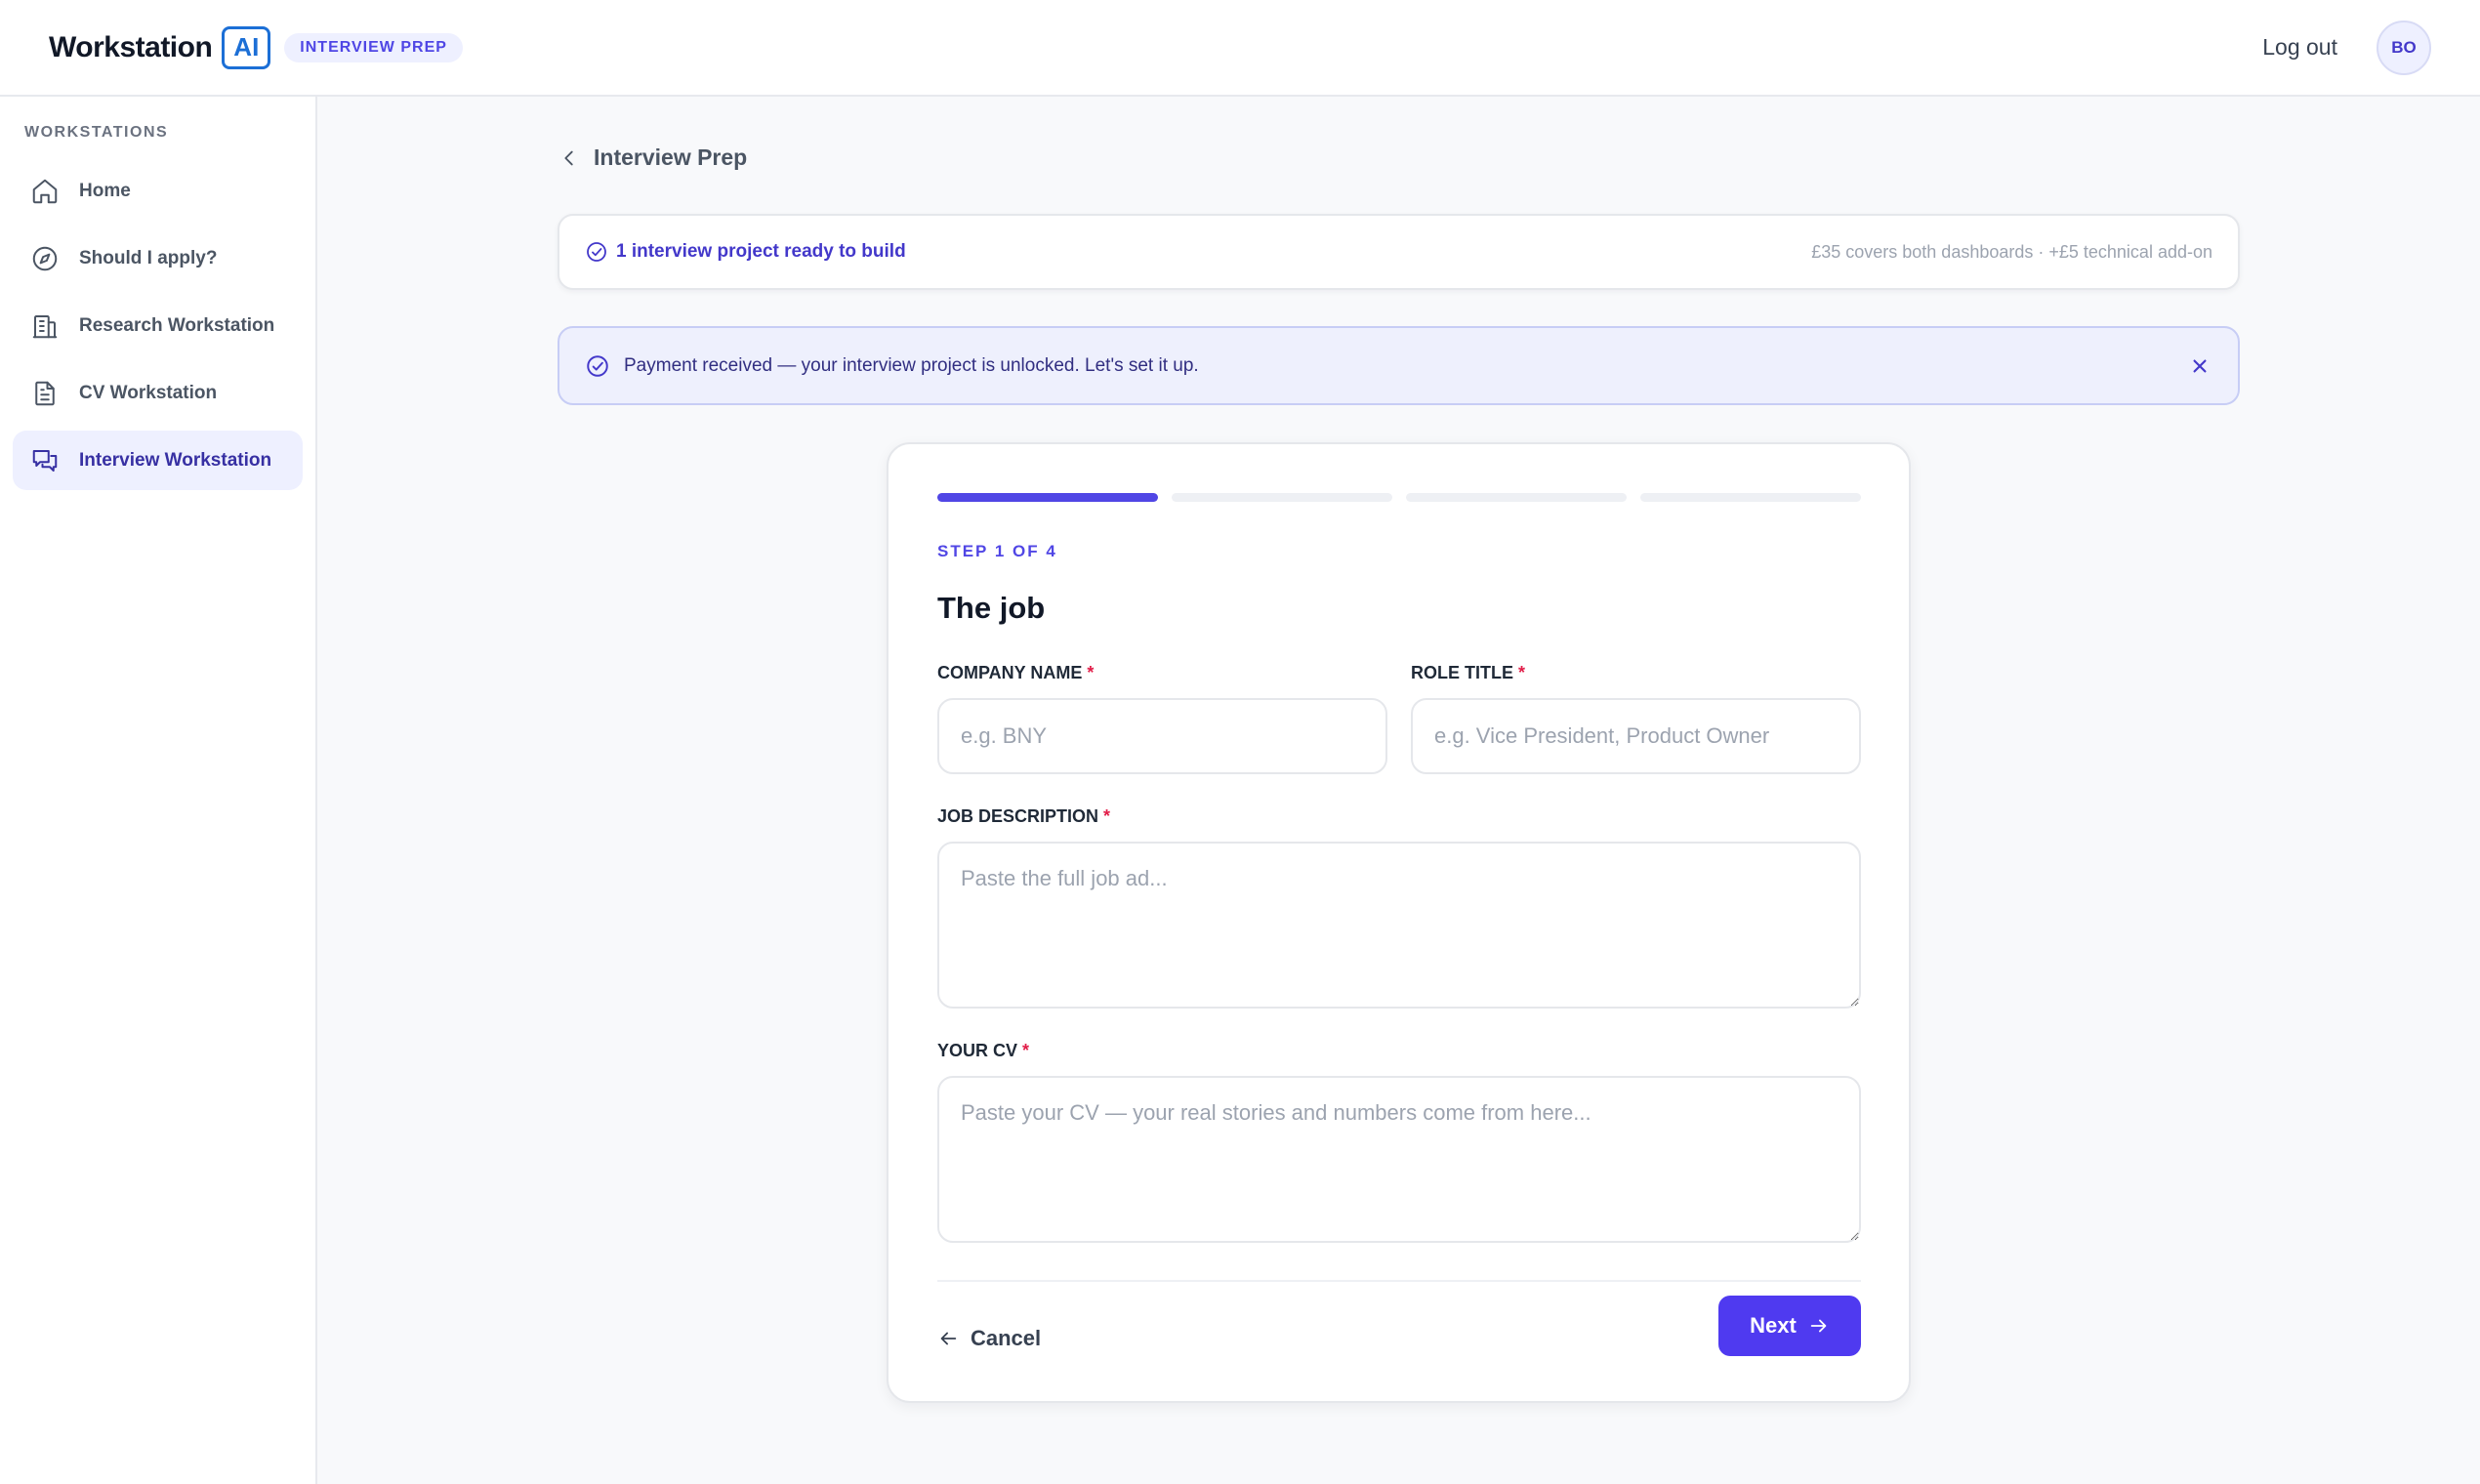 This screenshot has height=1484, width=2480. What do you see at coordinates (2404, 48) in the screenshot?
I see `avatar: BO` at bounding box center [2404, 48].